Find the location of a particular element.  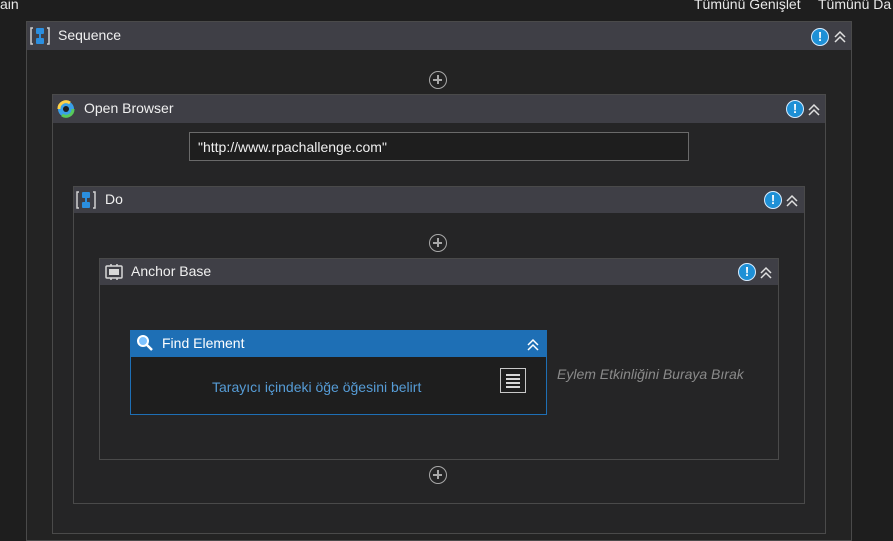

window-title-fragment: ain is located at coordinates (9, 6).